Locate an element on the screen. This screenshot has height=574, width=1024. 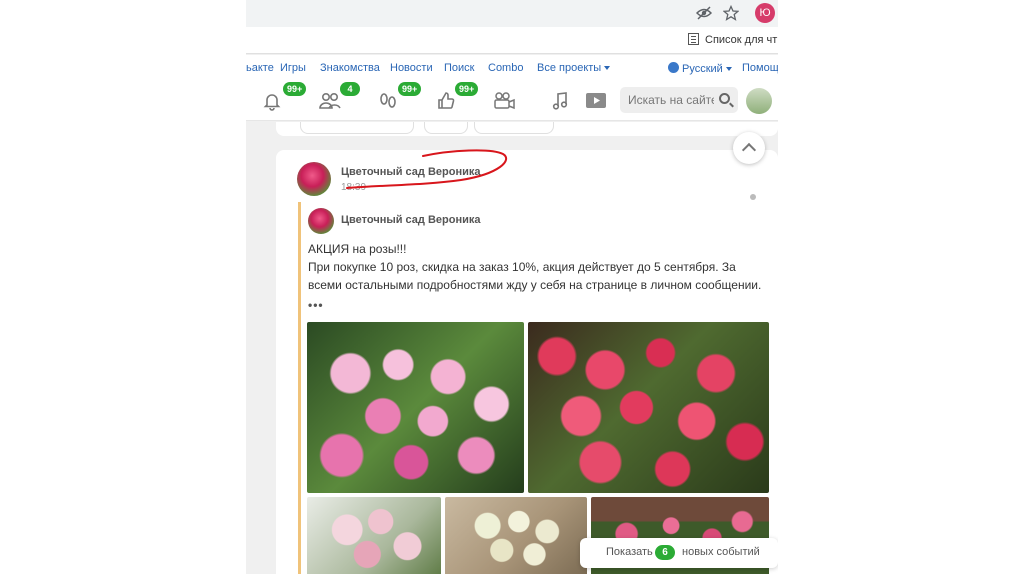
post-text-line: АКЦИЯ на розы!!! is located at coordinates (357, 249).